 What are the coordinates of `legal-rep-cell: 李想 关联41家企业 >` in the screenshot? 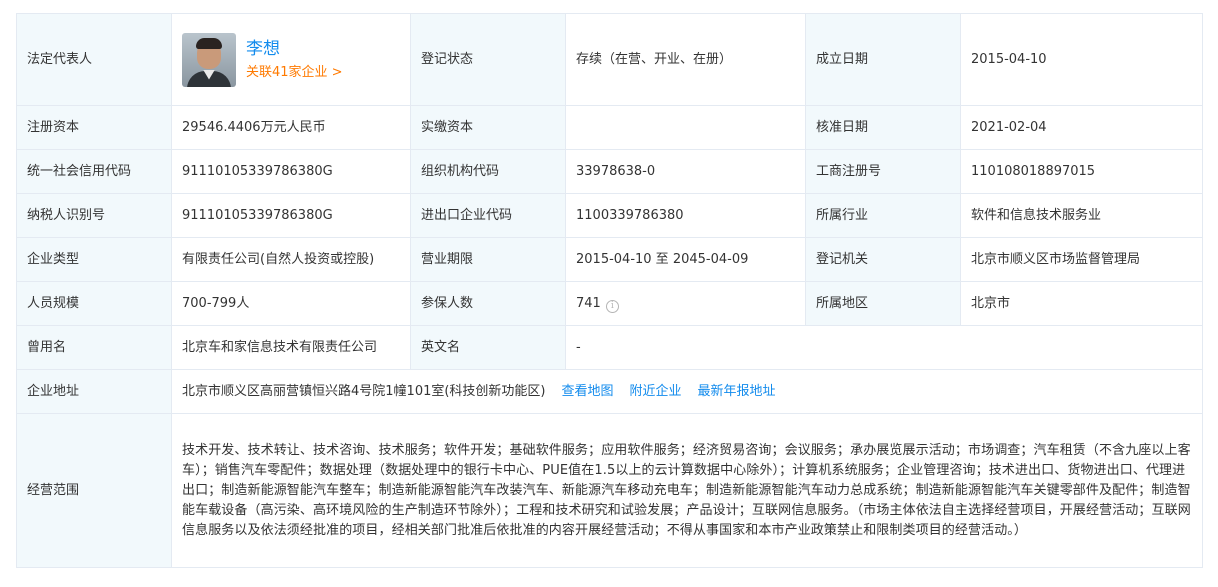 It's located at (291, 59).